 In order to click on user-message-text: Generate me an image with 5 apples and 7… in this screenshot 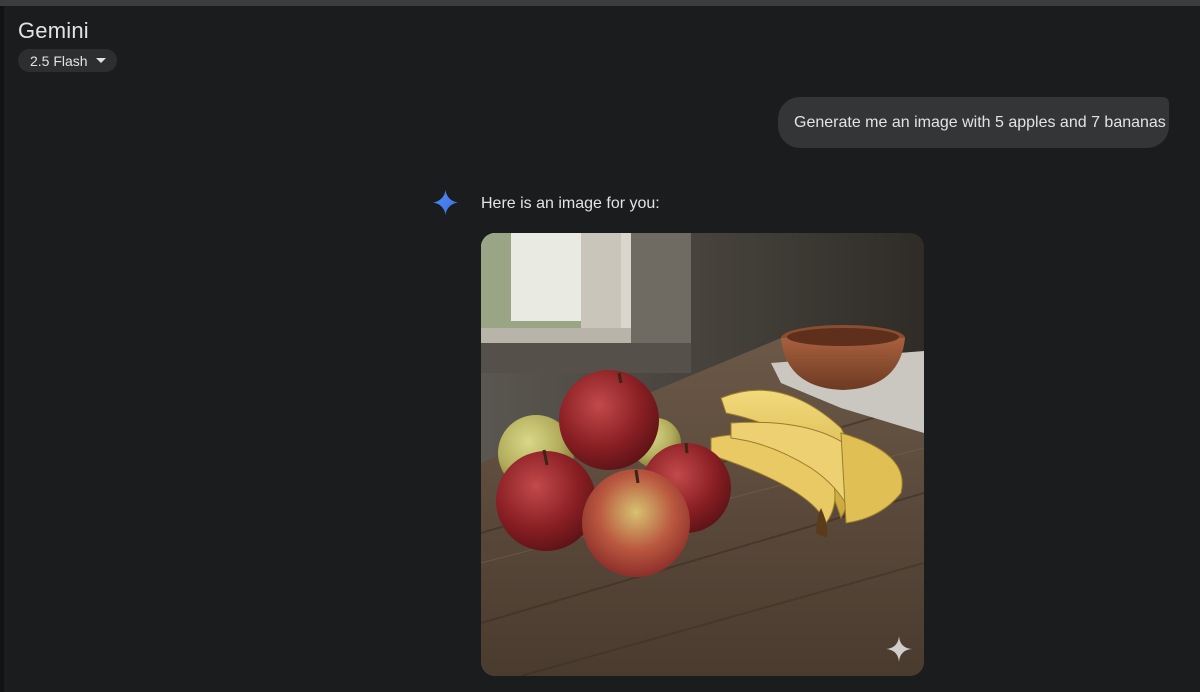, I will do `click(980, 122)`.